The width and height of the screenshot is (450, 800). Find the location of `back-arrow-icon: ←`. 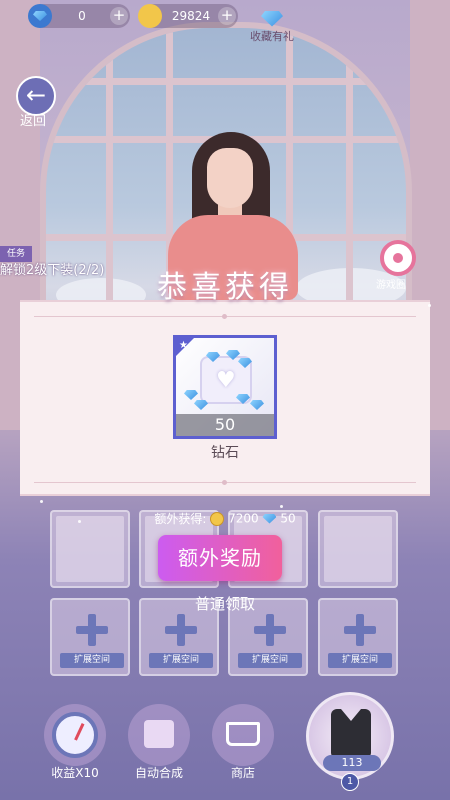

back-arrow-icon: ← is located at coordinates (36, 95).